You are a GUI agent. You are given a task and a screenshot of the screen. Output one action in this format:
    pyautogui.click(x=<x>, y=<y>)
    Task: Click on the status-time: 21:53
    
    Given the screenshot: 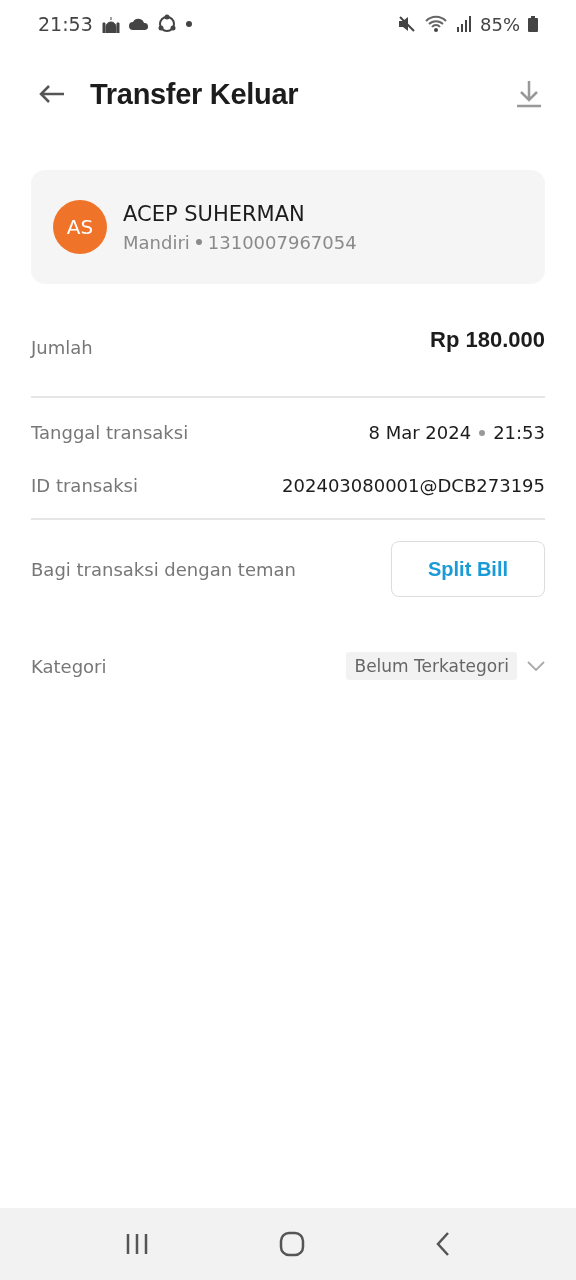 What is the action you would take?
    pyautogui.click(x=65, y=24)
    